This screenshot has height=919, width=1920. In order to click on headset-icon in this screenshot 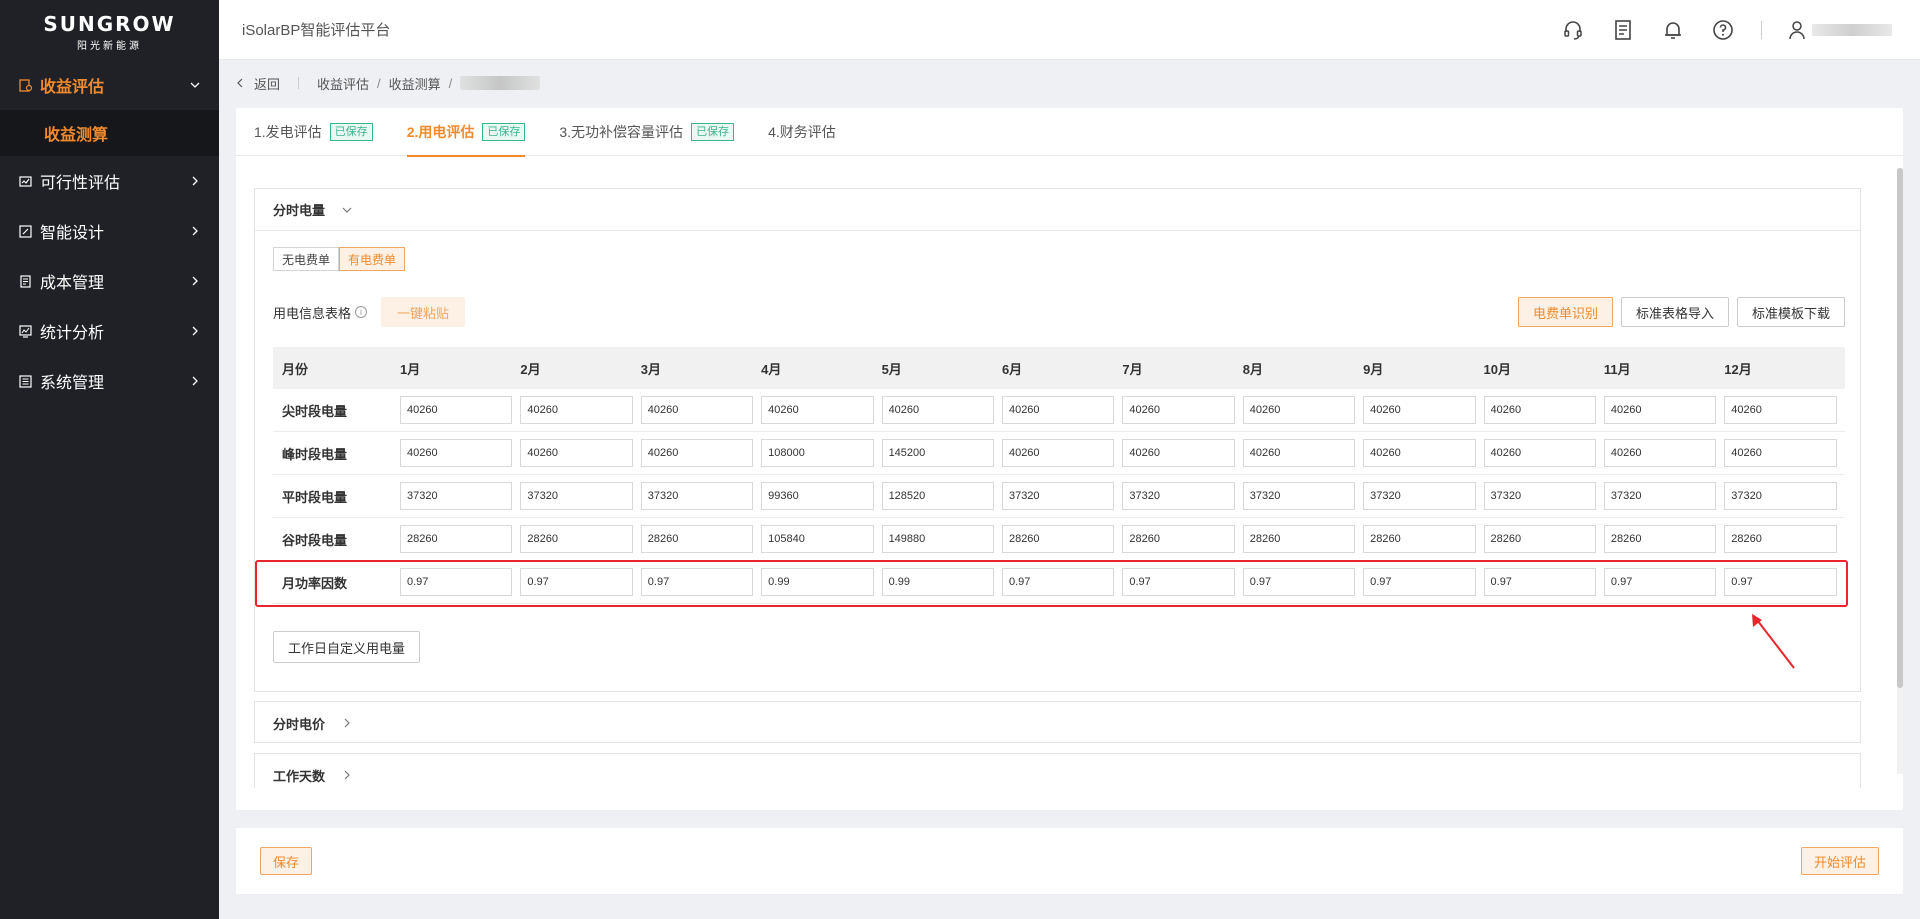, I will do `click(1573, 30)`.